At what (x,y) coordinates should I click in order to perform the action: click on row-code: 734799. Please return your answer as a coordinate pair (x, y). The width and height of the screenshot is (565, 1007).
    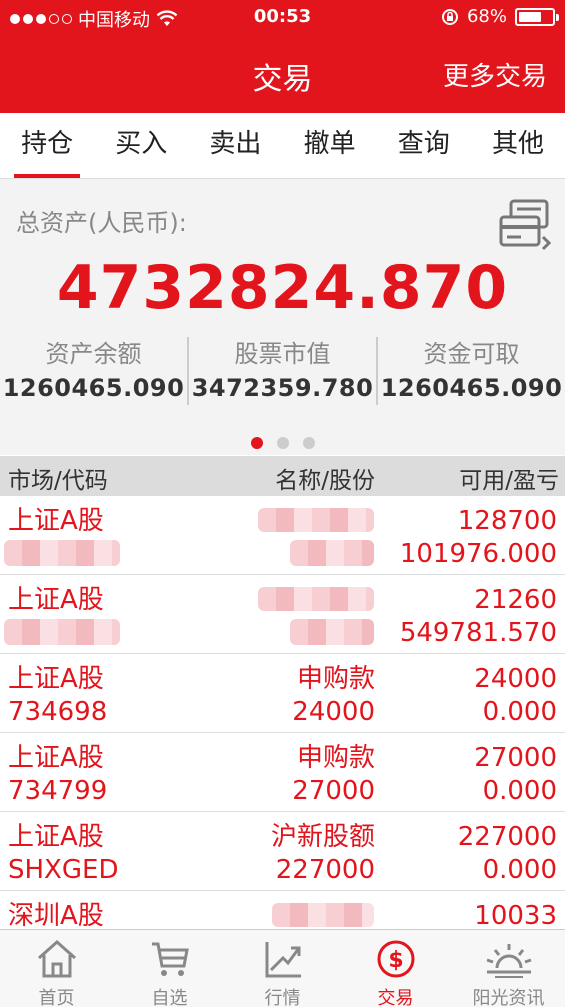
    Looking at the image, I should click on (58, 791).